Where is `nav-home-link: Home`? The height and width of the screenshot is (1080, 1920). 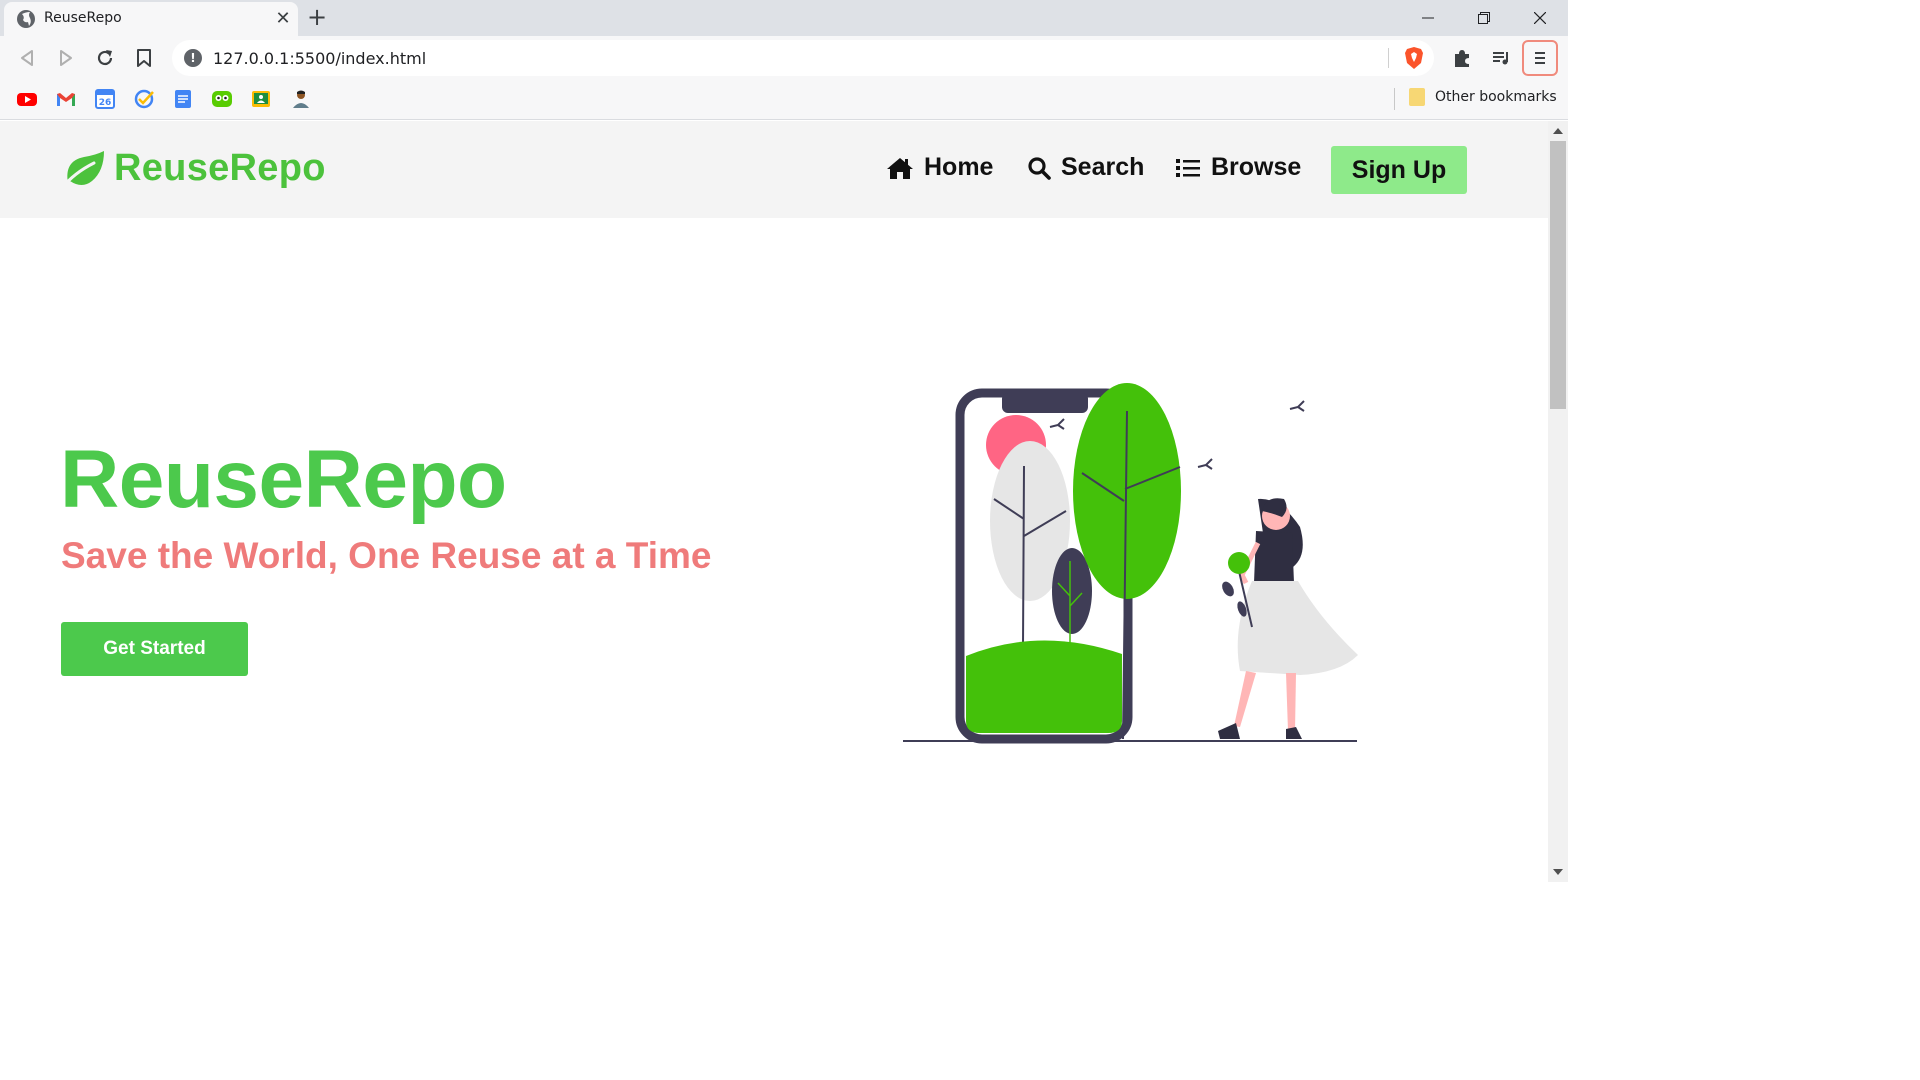
nav-home-link: Home is located at coordinates (939, 167).